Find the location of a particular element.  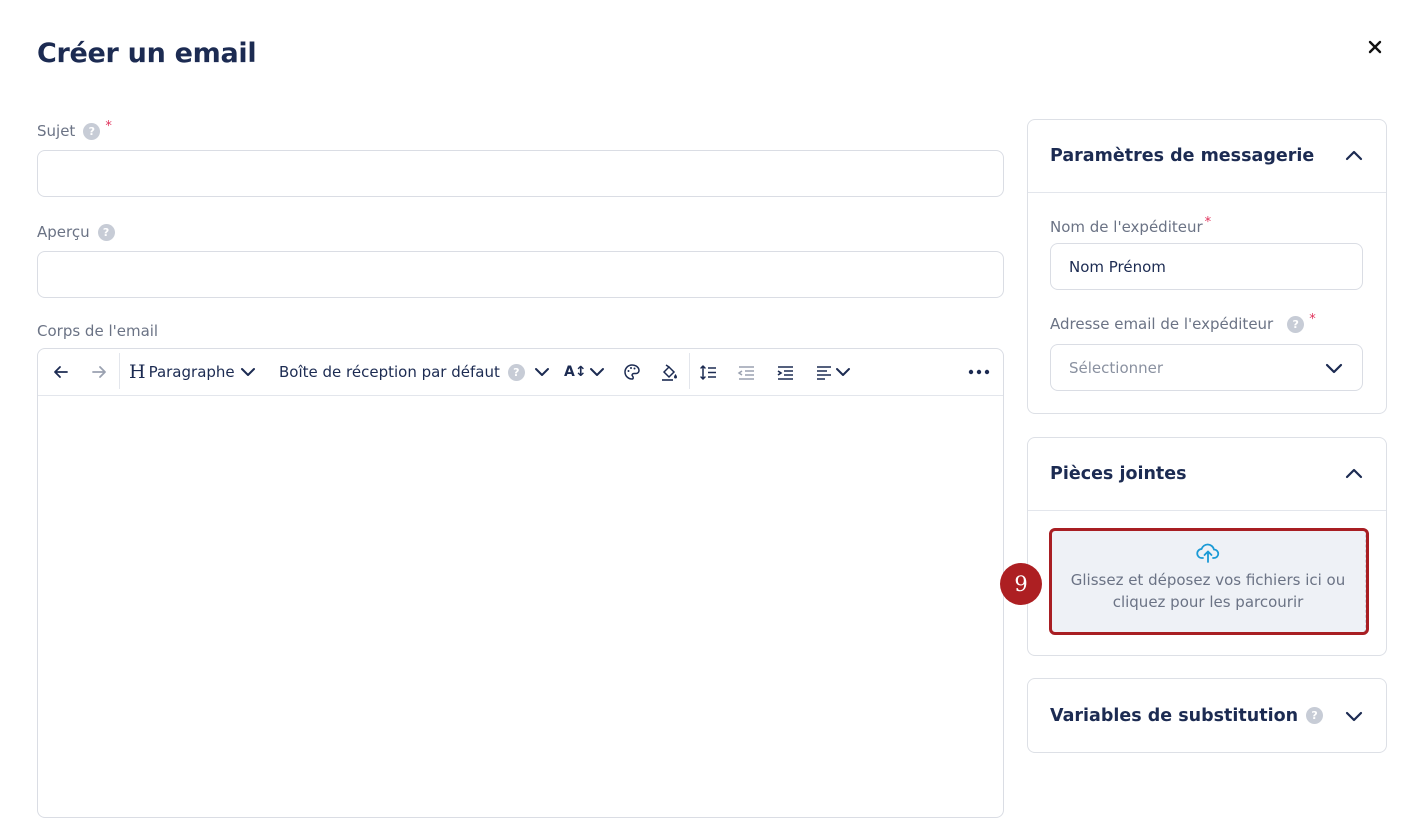

sender-name-field is located at coordinates (1206, 266).